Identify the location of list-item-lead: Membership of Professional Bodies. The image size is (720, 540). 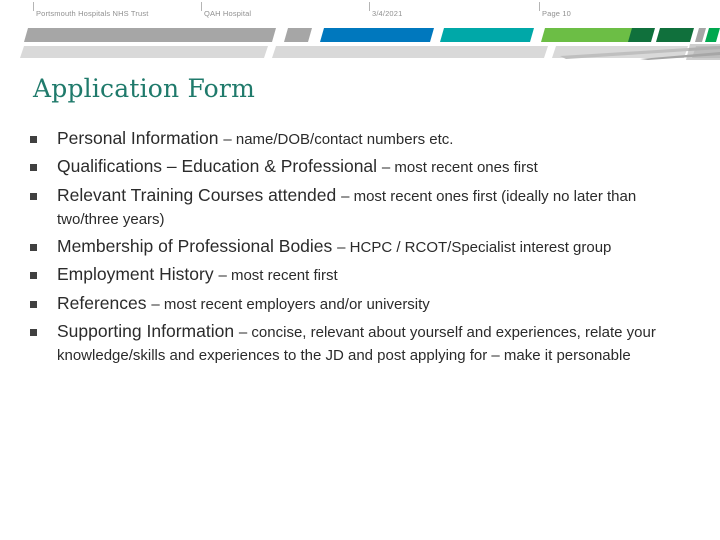
(197, 246).